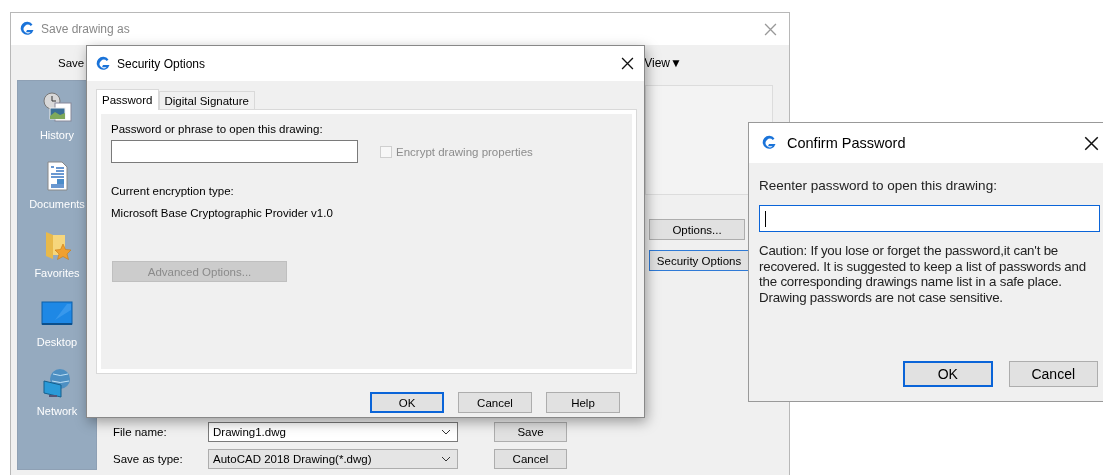  What do you see at coordinates (173, 191) in the screenshot?
I see `field-label: Current encryption type:` at bounding box center [173, 191].